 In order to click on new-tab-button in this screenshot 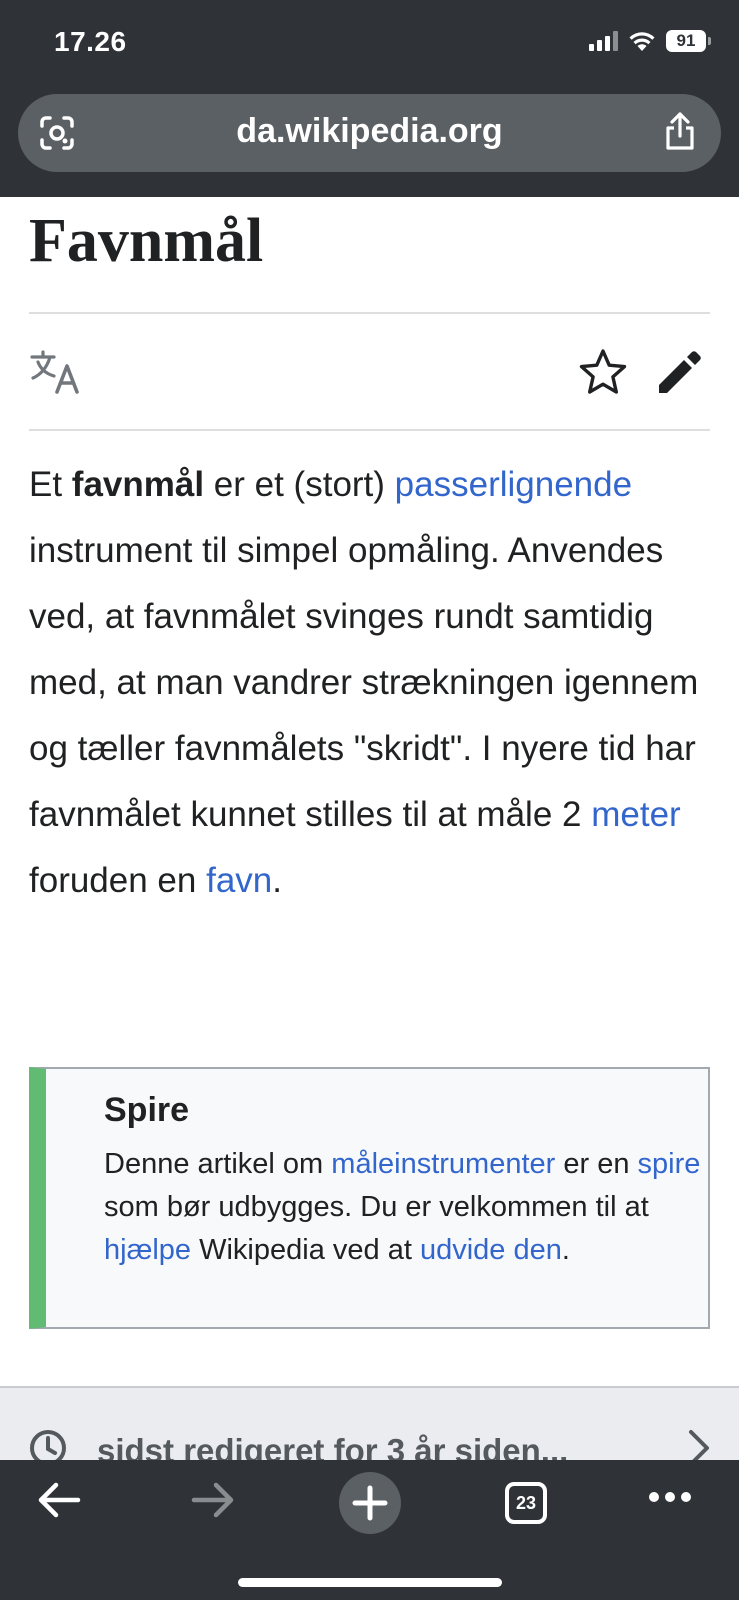, I will do `click(370, 1503)`.